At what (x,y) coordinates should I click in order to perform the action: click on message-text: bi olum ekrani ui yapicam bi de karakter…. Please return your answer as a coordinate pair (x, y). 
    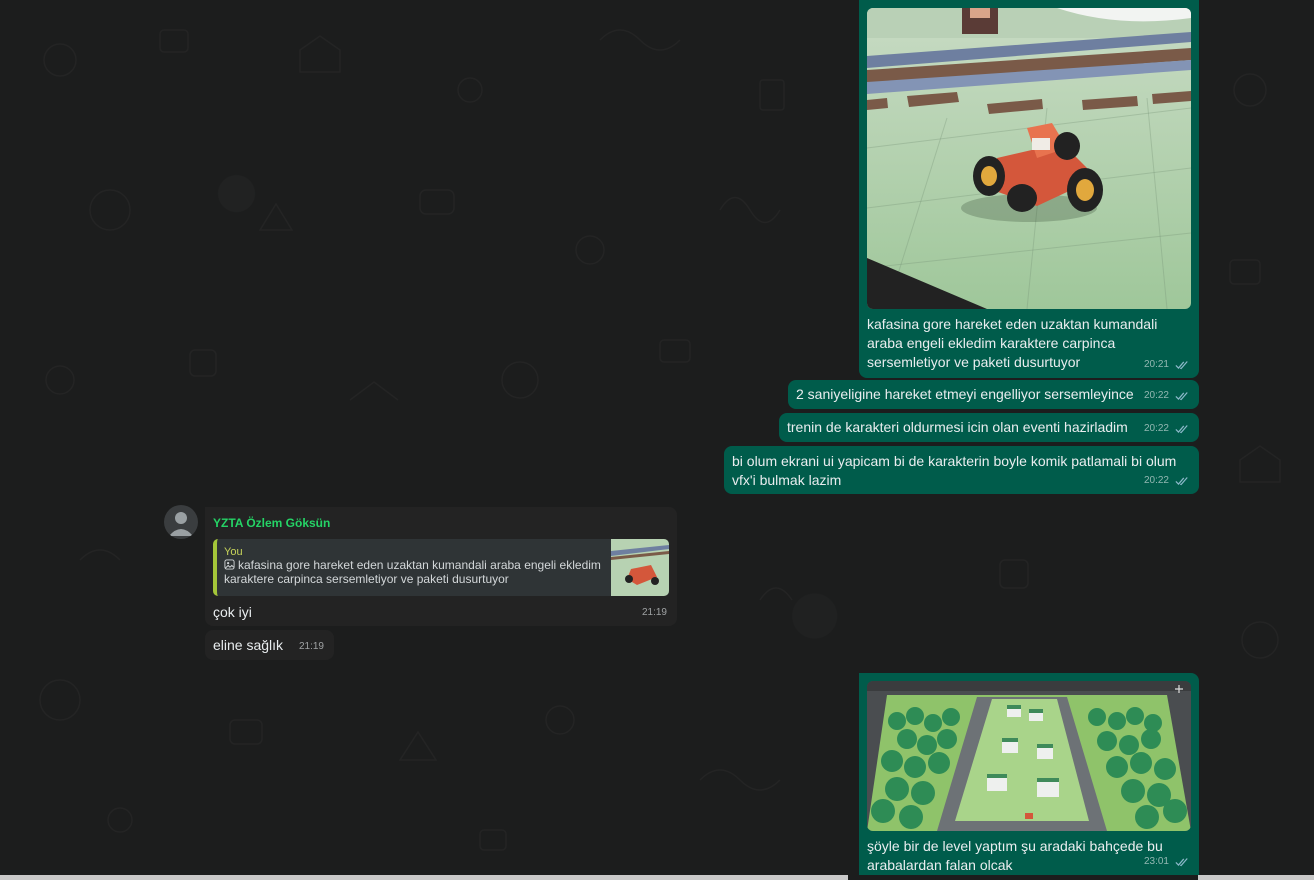
    Looking at the image, I should click on (954, 470).